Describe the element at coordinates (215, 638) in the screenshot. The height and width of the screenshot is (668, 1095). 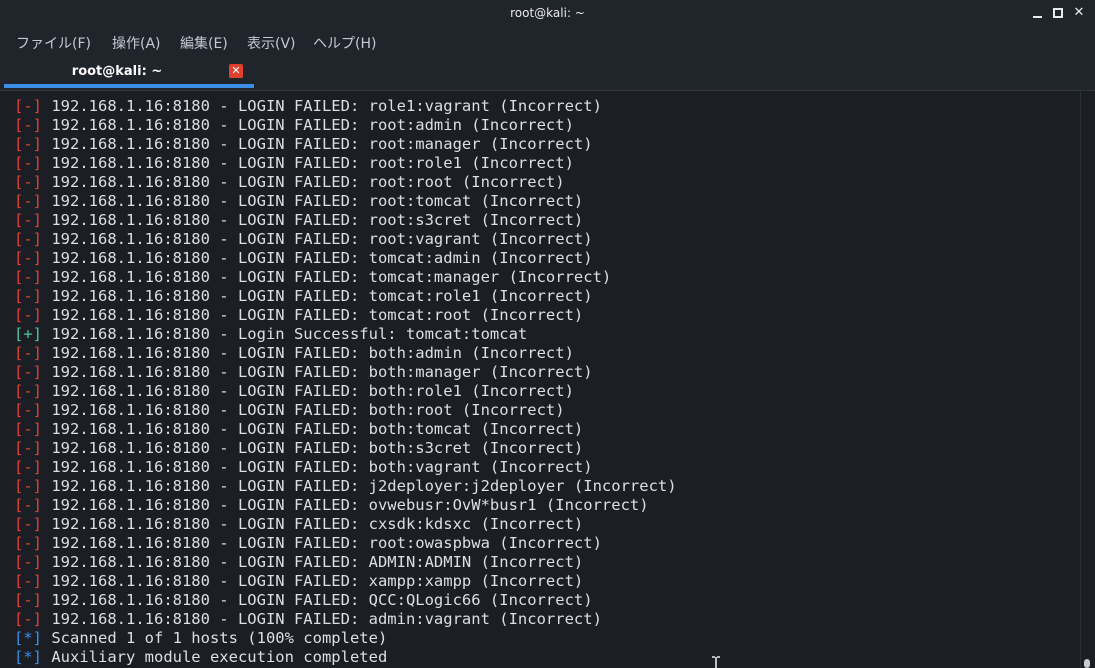
I see `line-text: Scanned 1 of 1 hosts (100% complete)` at that location.